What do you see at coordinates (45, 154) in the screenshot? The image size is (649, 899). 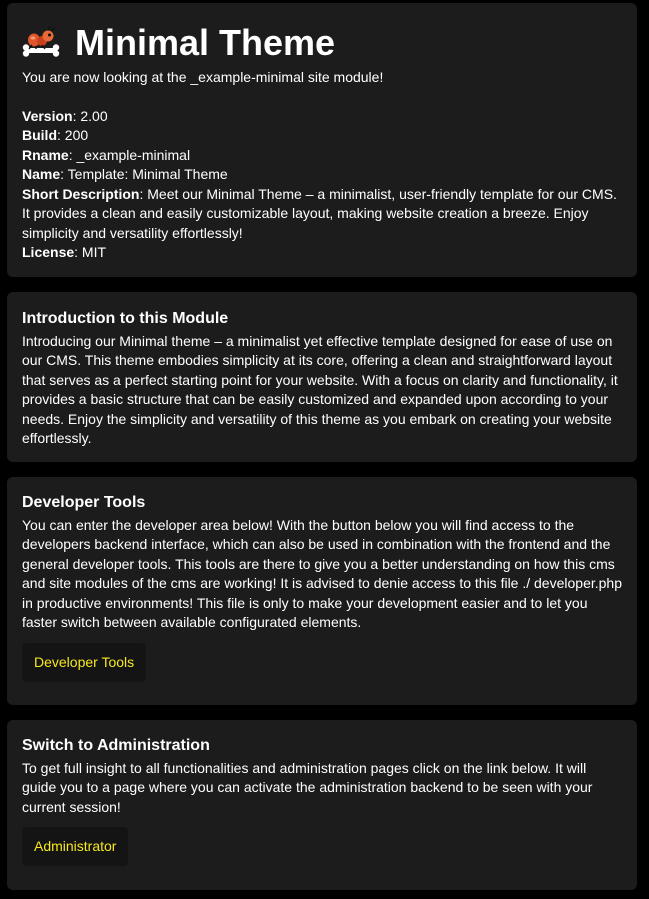 I see `rname-label: Rname` at bounding box center [45, 154].